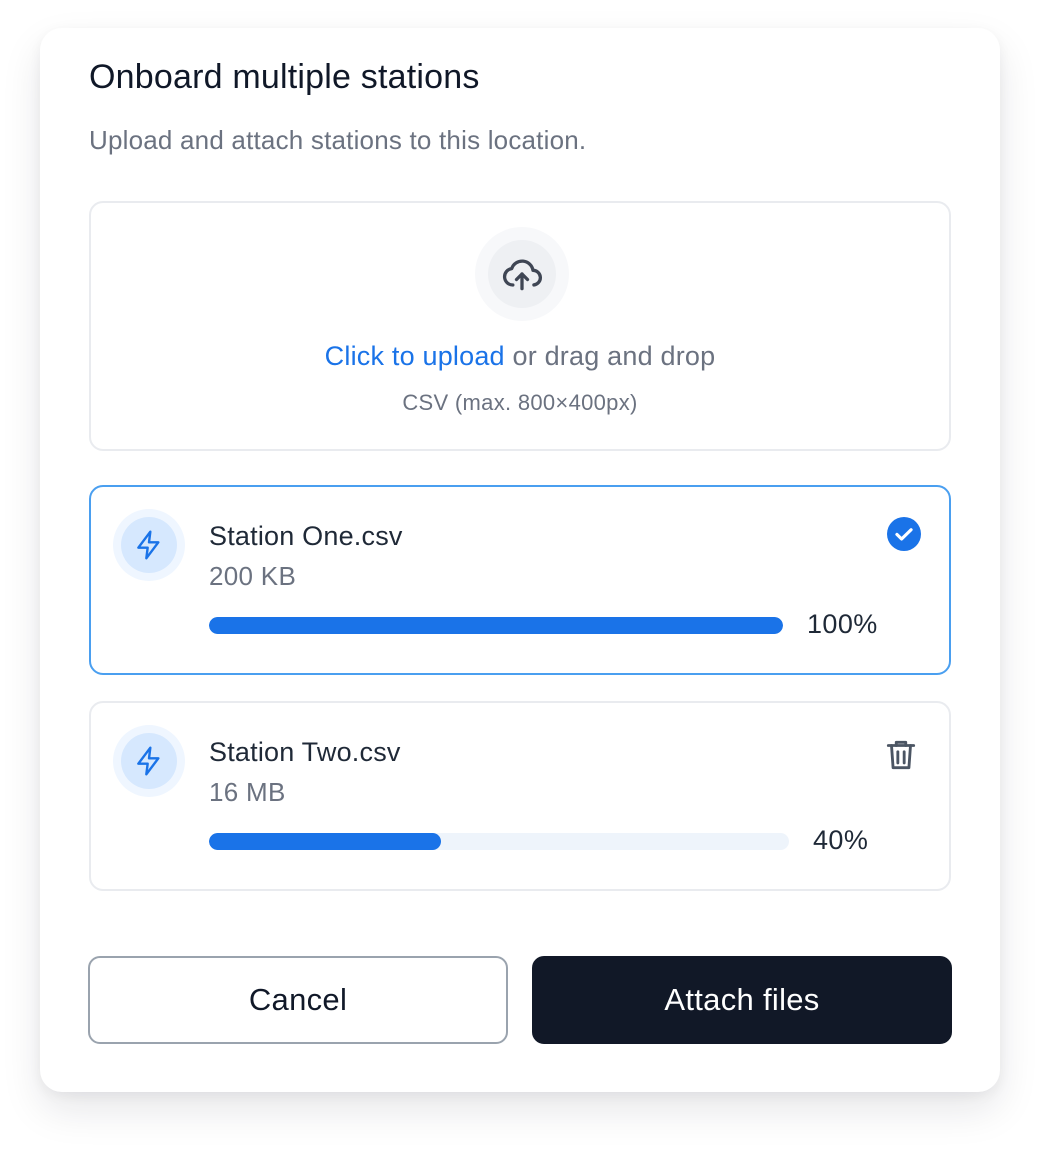  Describe the element at coordinates (520, 402) in the screenshot. I see `file-type-hint: CSV (max. 800×400px)` at that location.